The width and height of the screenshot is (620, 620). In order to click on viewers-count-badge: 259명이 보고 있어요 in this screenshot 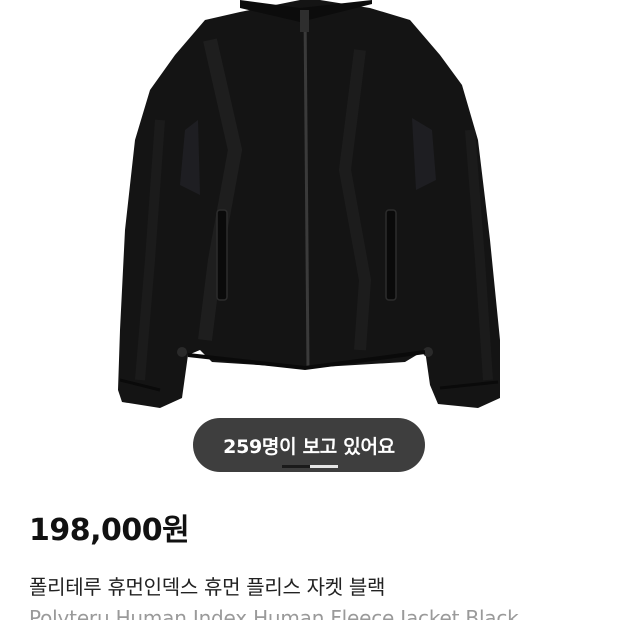, I will do `click(309, 445)`.